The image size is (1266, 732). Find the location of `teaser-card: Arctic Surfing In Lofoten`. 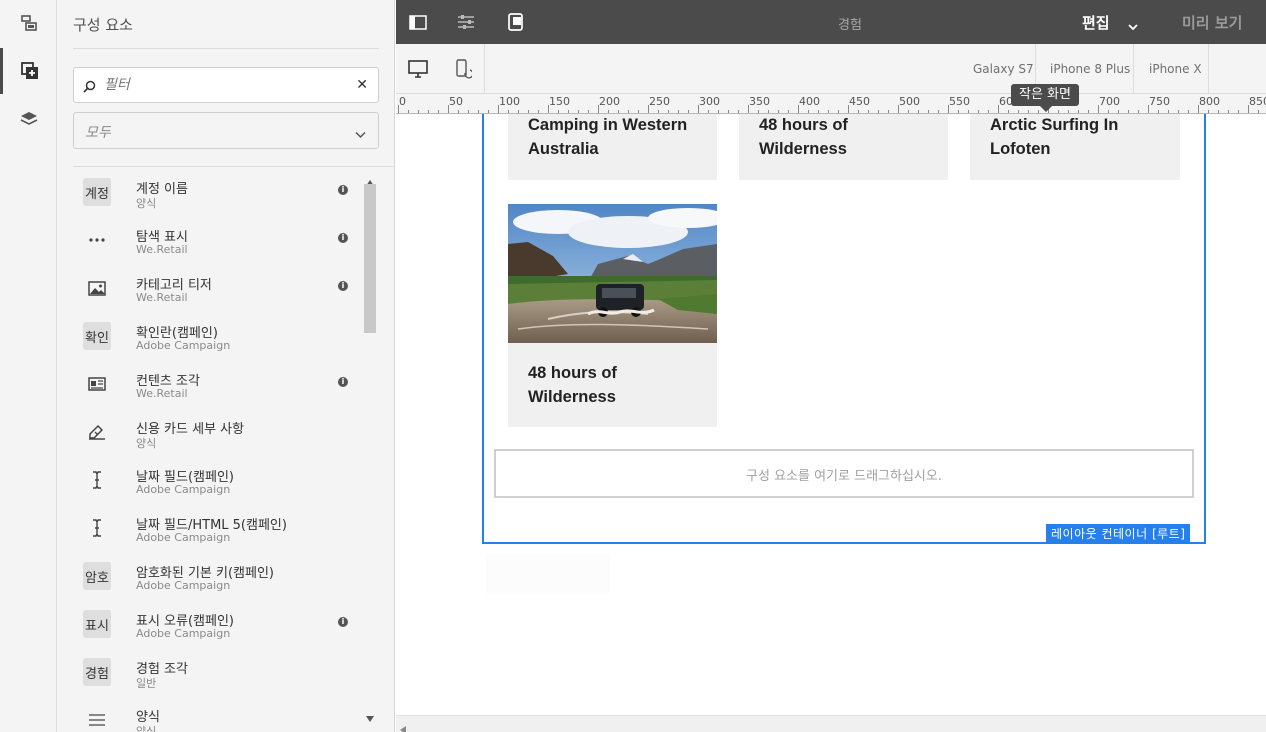

teaser-card: Arctic Surfing In Lofoten is located at coordinates (1075, 147).